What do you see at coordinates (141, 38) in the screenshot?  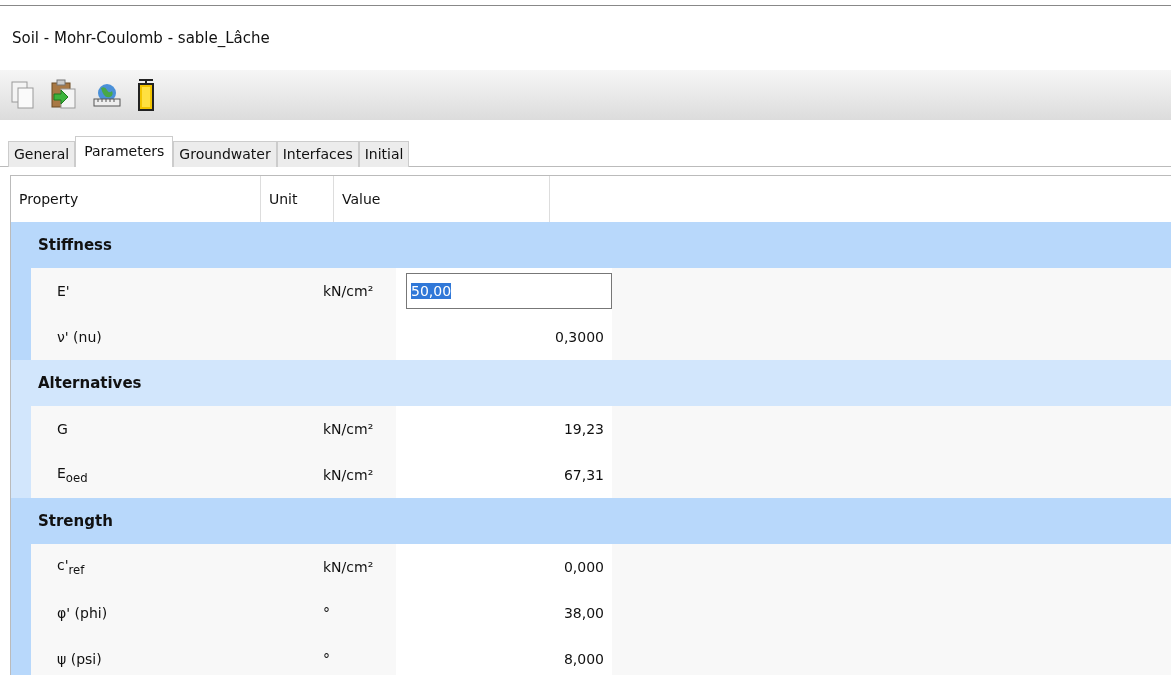 I see `window-title: Soil - Mohr-Coulomb - sable_Lâche` at bounding box center [141, 38].